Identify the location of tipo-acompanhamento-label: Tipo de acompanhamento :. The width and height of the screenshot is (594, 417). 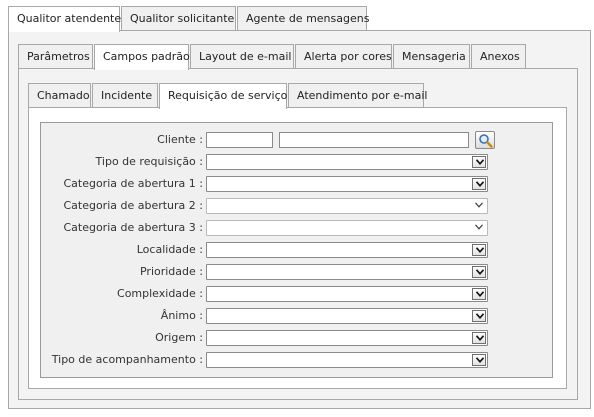
(127, 359).